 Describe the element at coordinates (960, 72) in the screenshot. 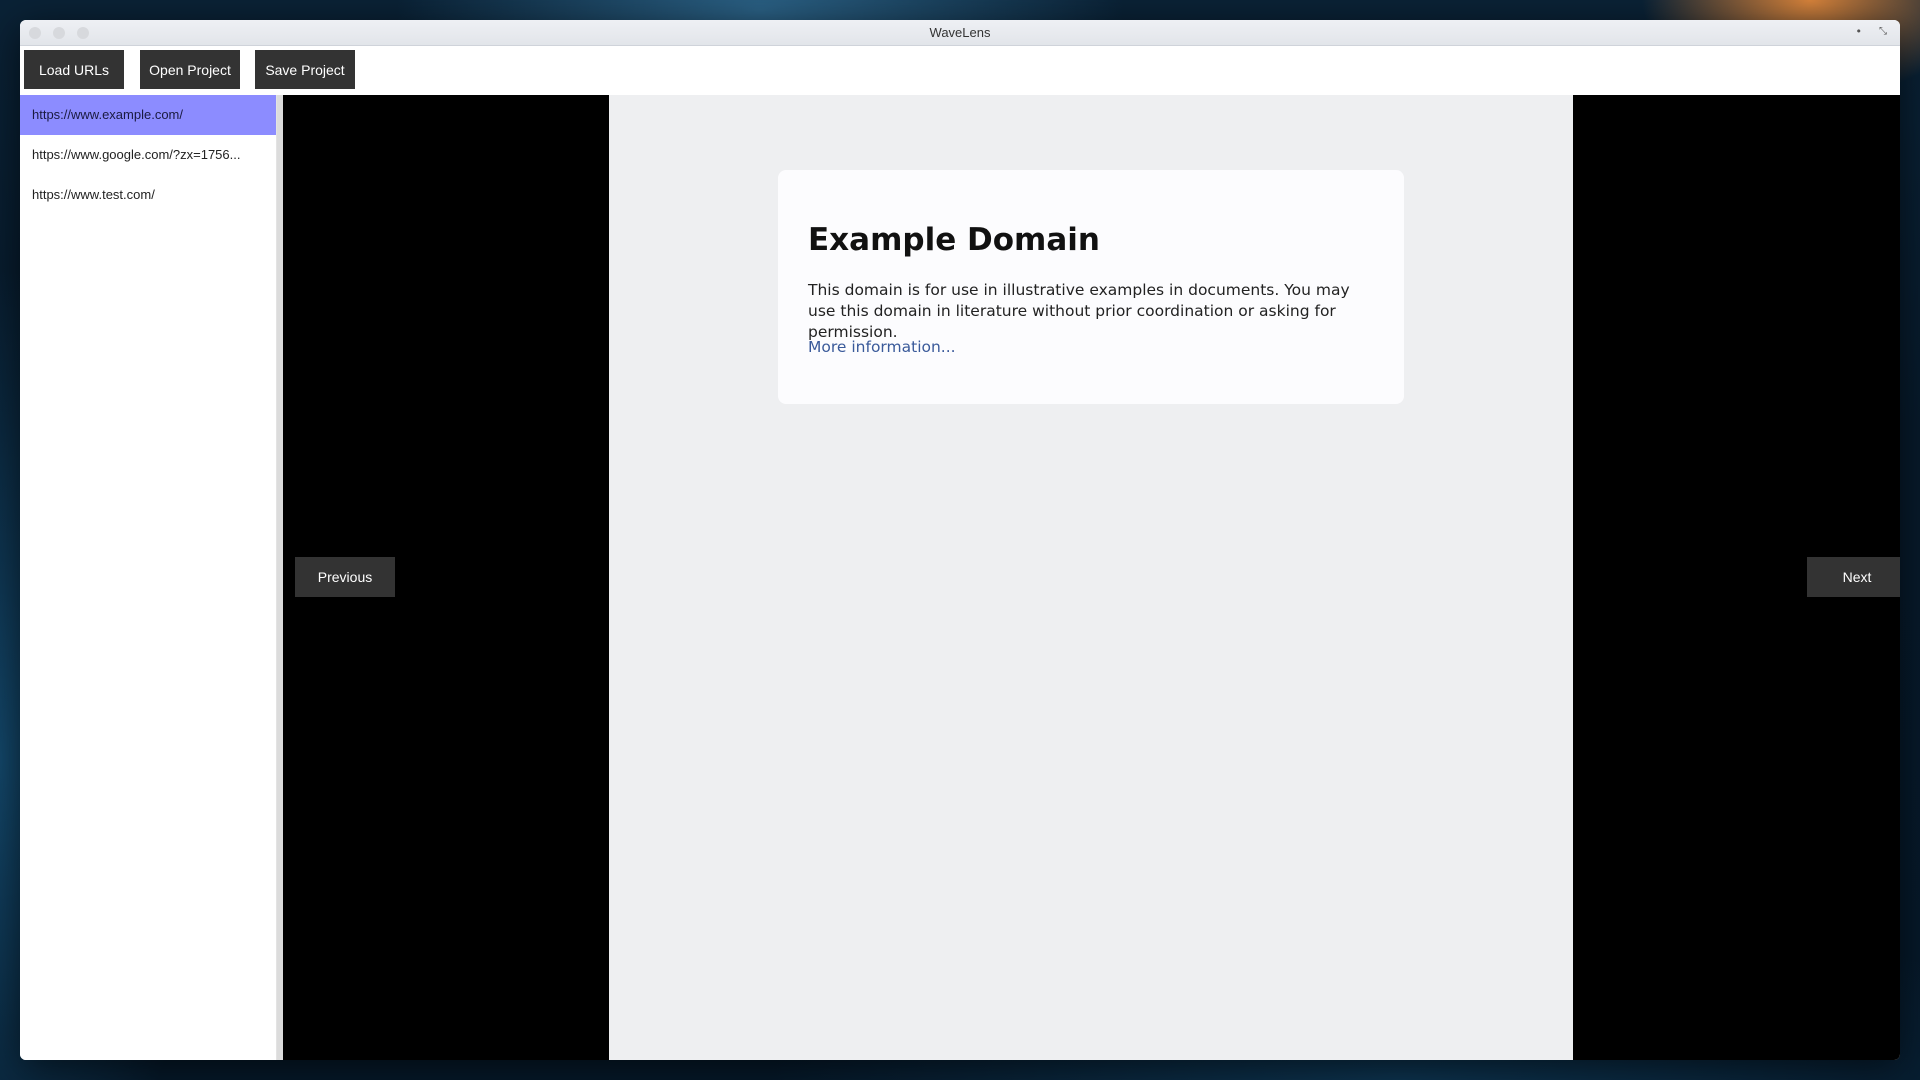

I see `toolbar: Load URLs Open Project Save Project` at that location.